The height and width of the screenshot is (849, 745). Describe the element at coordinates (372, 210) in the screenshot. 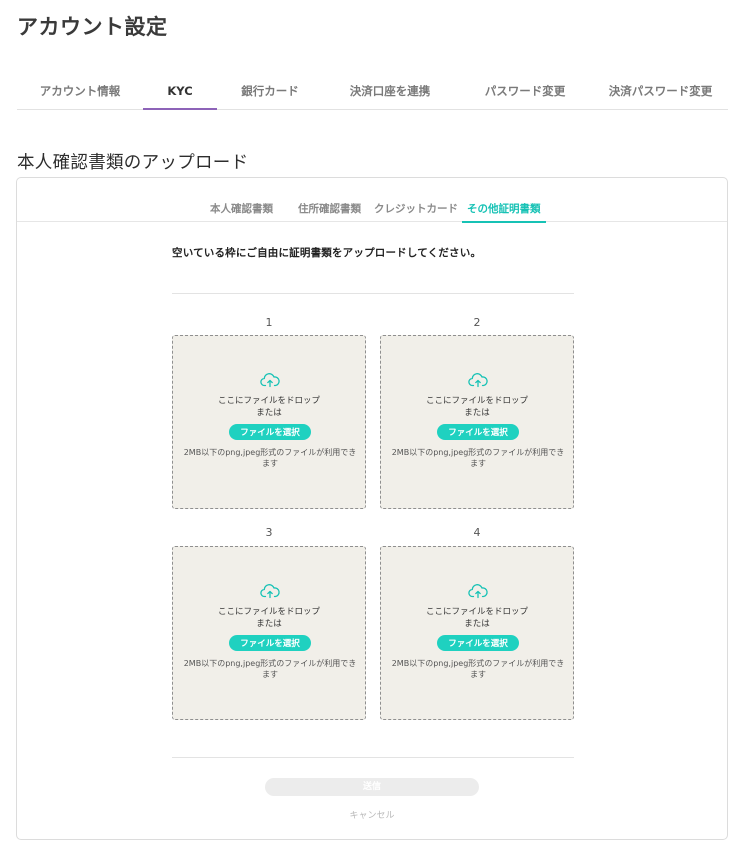

I see `document-type-tabs: 本人確認書類 住所確認書類 クレジットカード その他証明書類` at that location.